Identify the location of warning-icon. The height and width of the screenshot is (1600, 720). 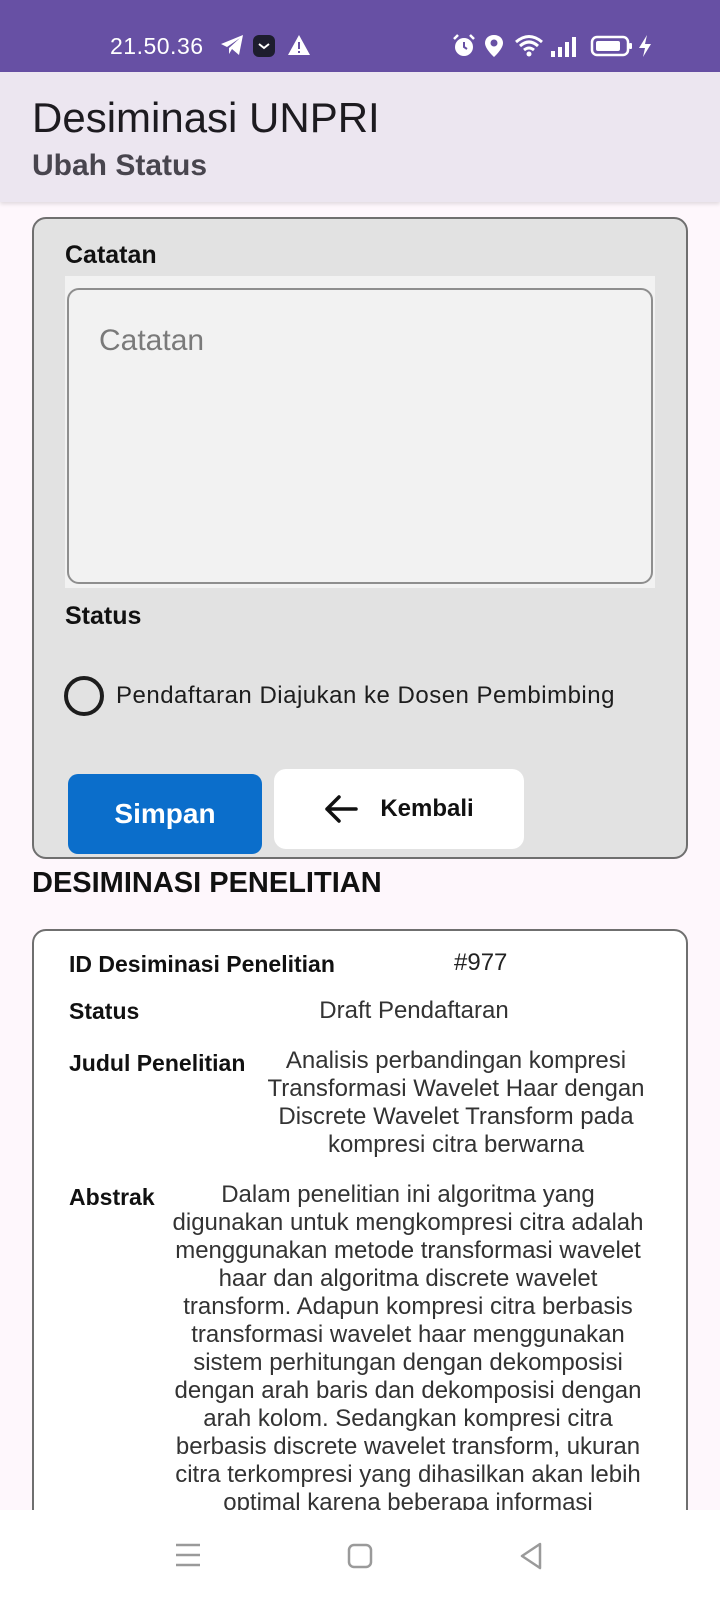
(299, 45).